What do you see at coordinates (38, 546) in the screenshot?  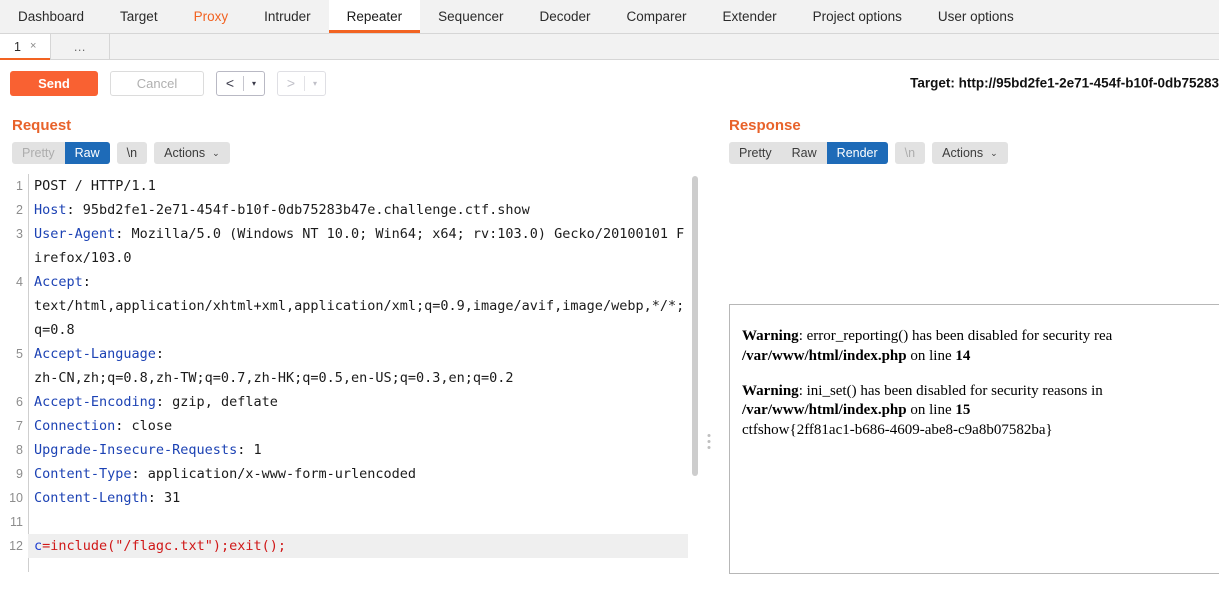 I see `line-text: c` at bounding box center [38, 546].